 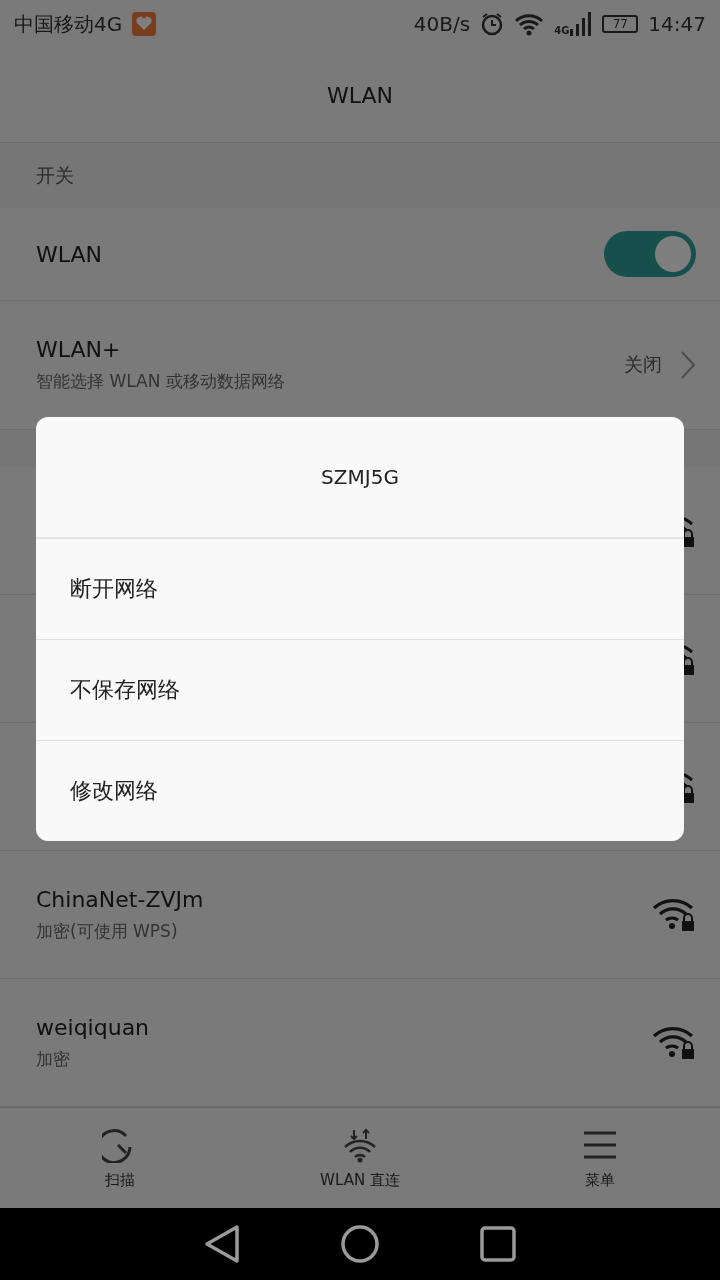 What do you see at coordinates (360, 588) in the screenshot?
I see `menu-option: 断开网络` at bounding box center [360, 588].